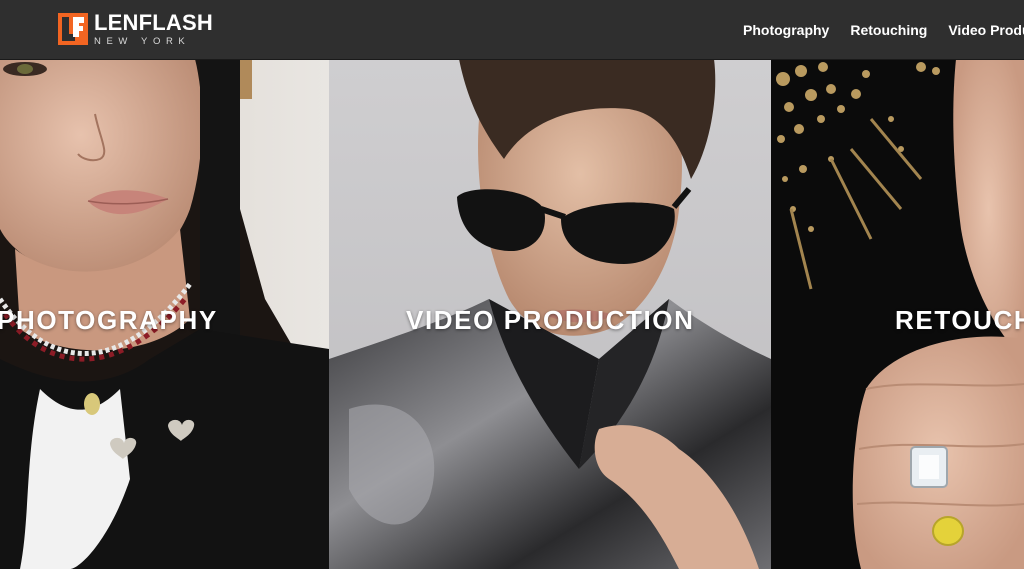 Image resolution: width=1024 pixels, height=569 pixels. I want to click on lenflash-logo-icon, so click(73, 29).